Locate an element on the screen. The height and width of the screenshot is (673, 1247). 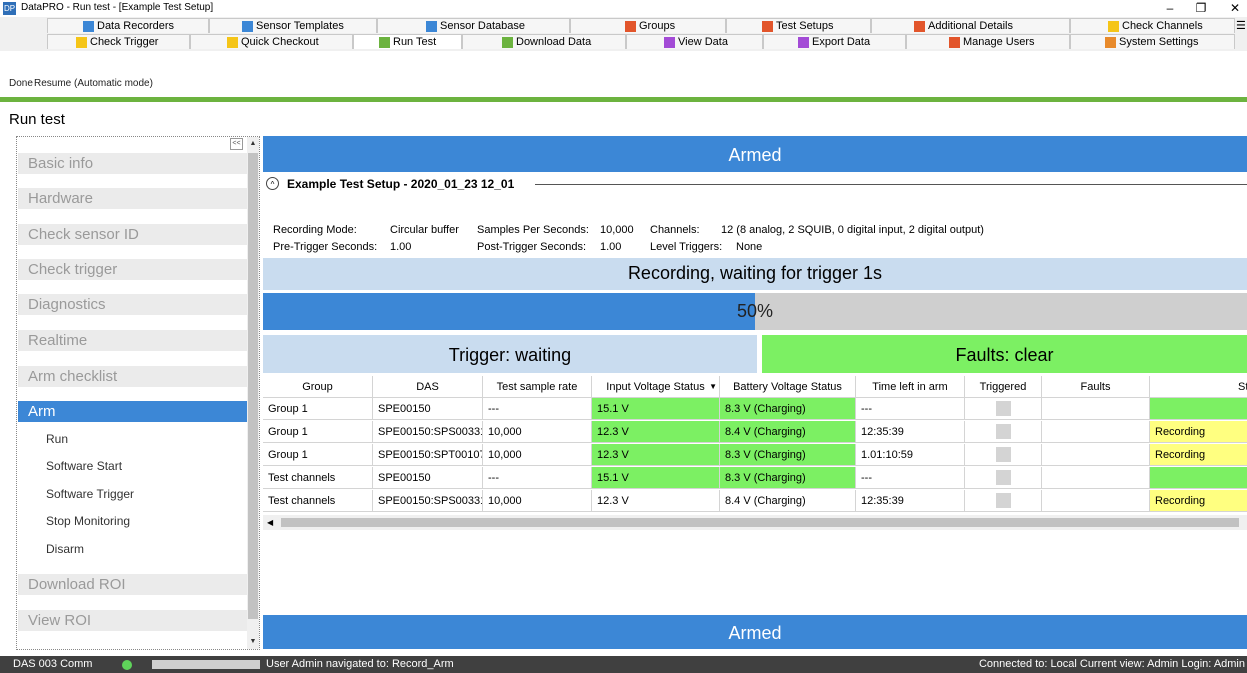
view-data-icon is located at coordinates (669, 42).